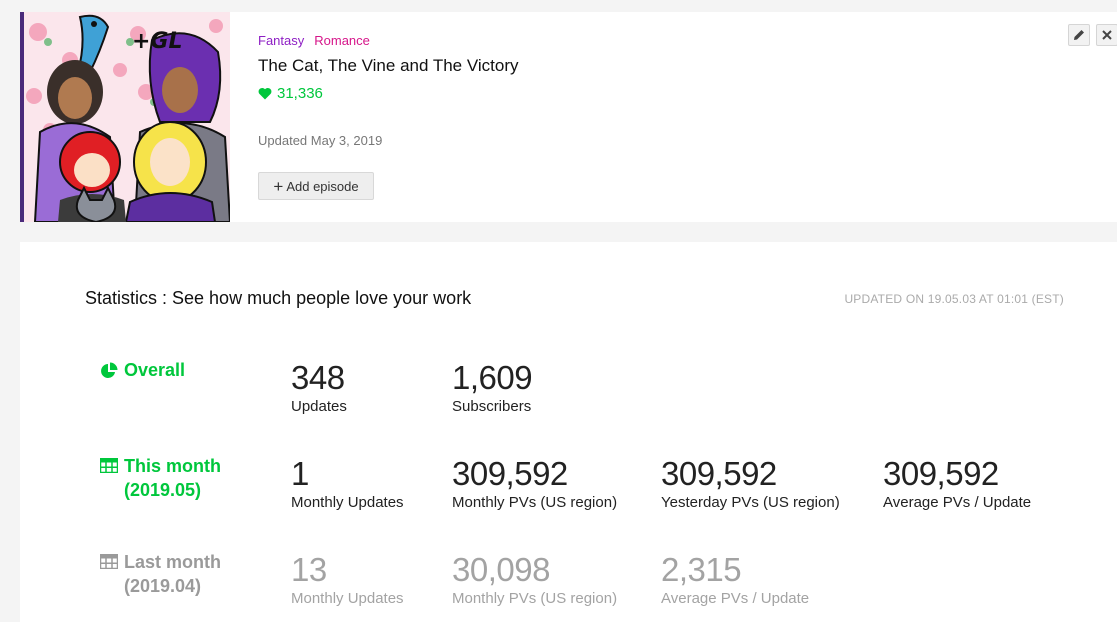 The width and height of the screenshot is (1117, 622). I want to click on stat-average-pvs: 309,592 Average PVs / Update, so click(957, 484).